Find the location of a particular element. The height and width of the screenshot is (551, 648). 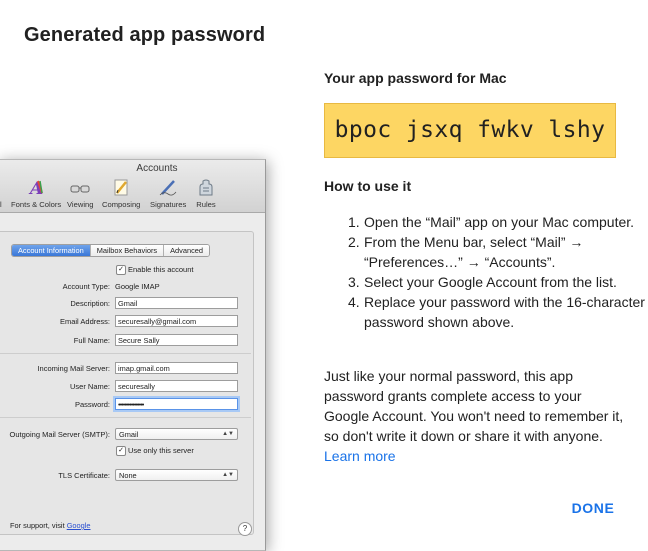

full-name-label: Full Name: is located at coordinates (91, 340).